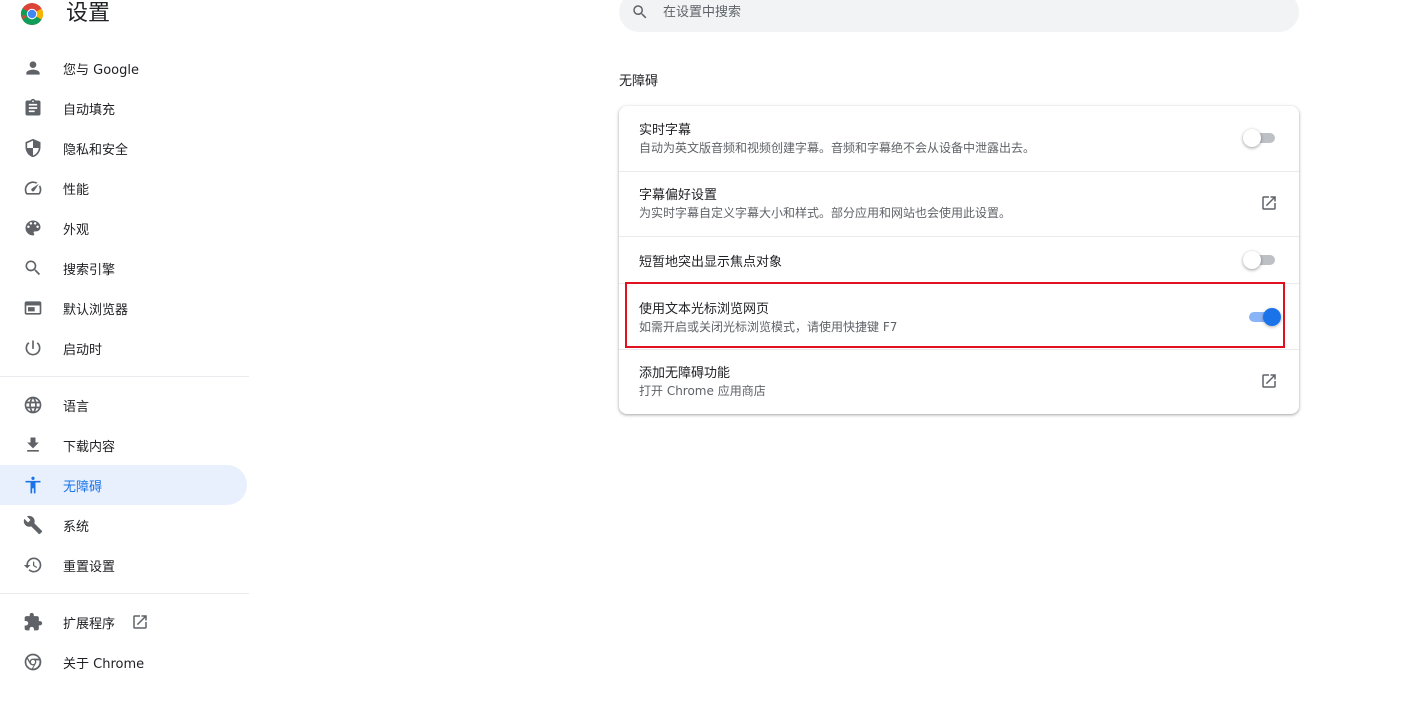  I want to click on sidebar-item-label: 外观, so click(76, 230).